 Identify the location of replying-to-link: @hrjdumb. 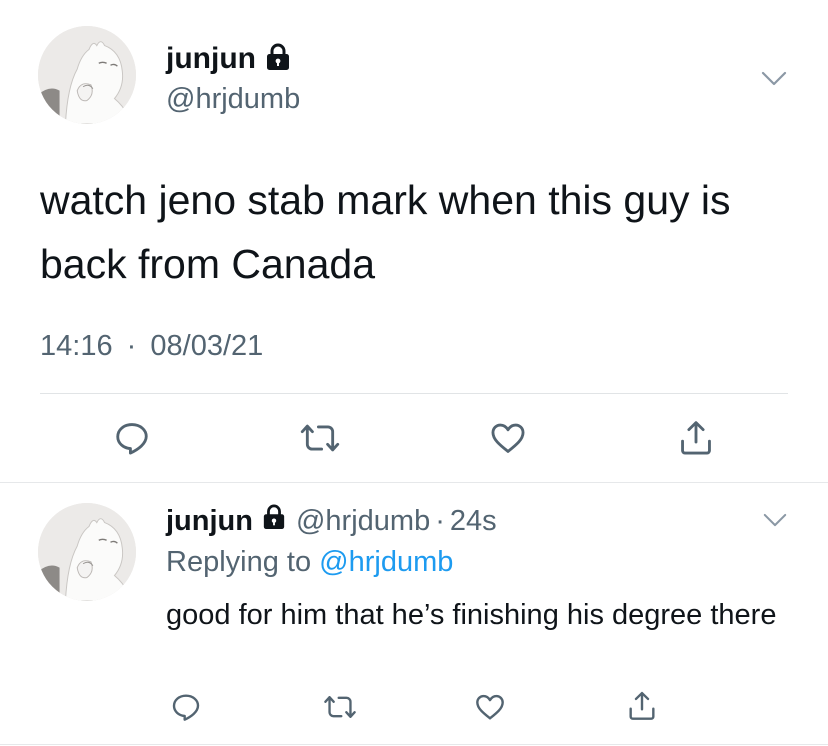
(386, 562).